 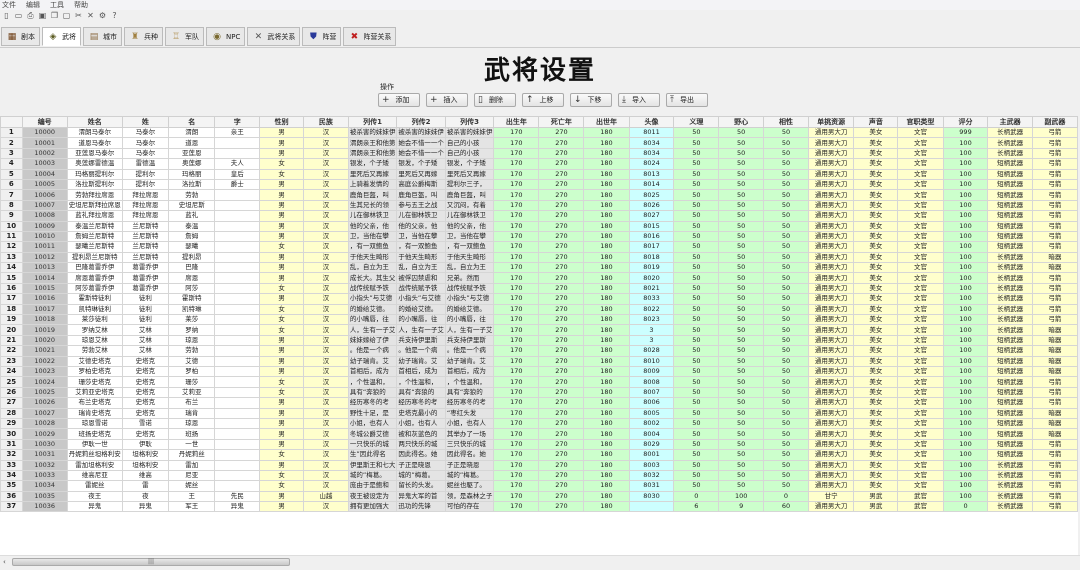 What do you see at coordinates (192, 236) in the screenshot?
I see `cell-4: 詹姆` at bounding box center [192, 236].